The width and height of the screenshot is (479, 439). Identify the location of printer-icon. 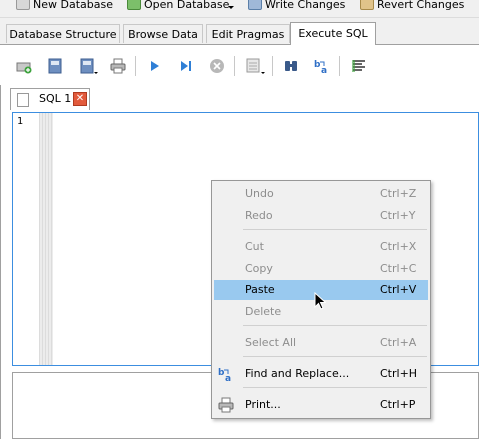
(226, 405).